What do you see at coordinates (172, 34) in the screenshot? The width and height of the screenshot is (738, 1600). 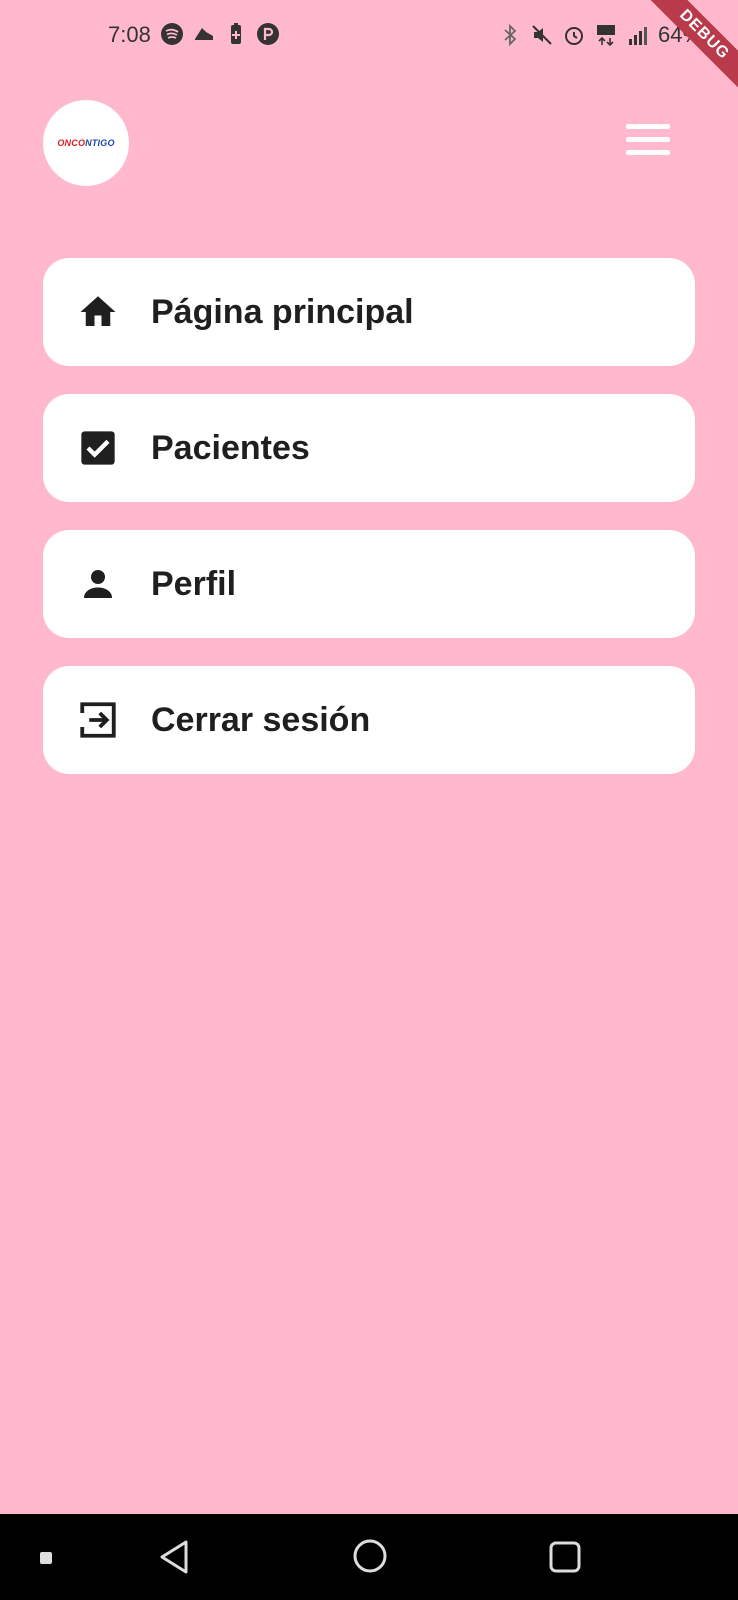 I see `spotify-icon` at bounding box center [172, 34].